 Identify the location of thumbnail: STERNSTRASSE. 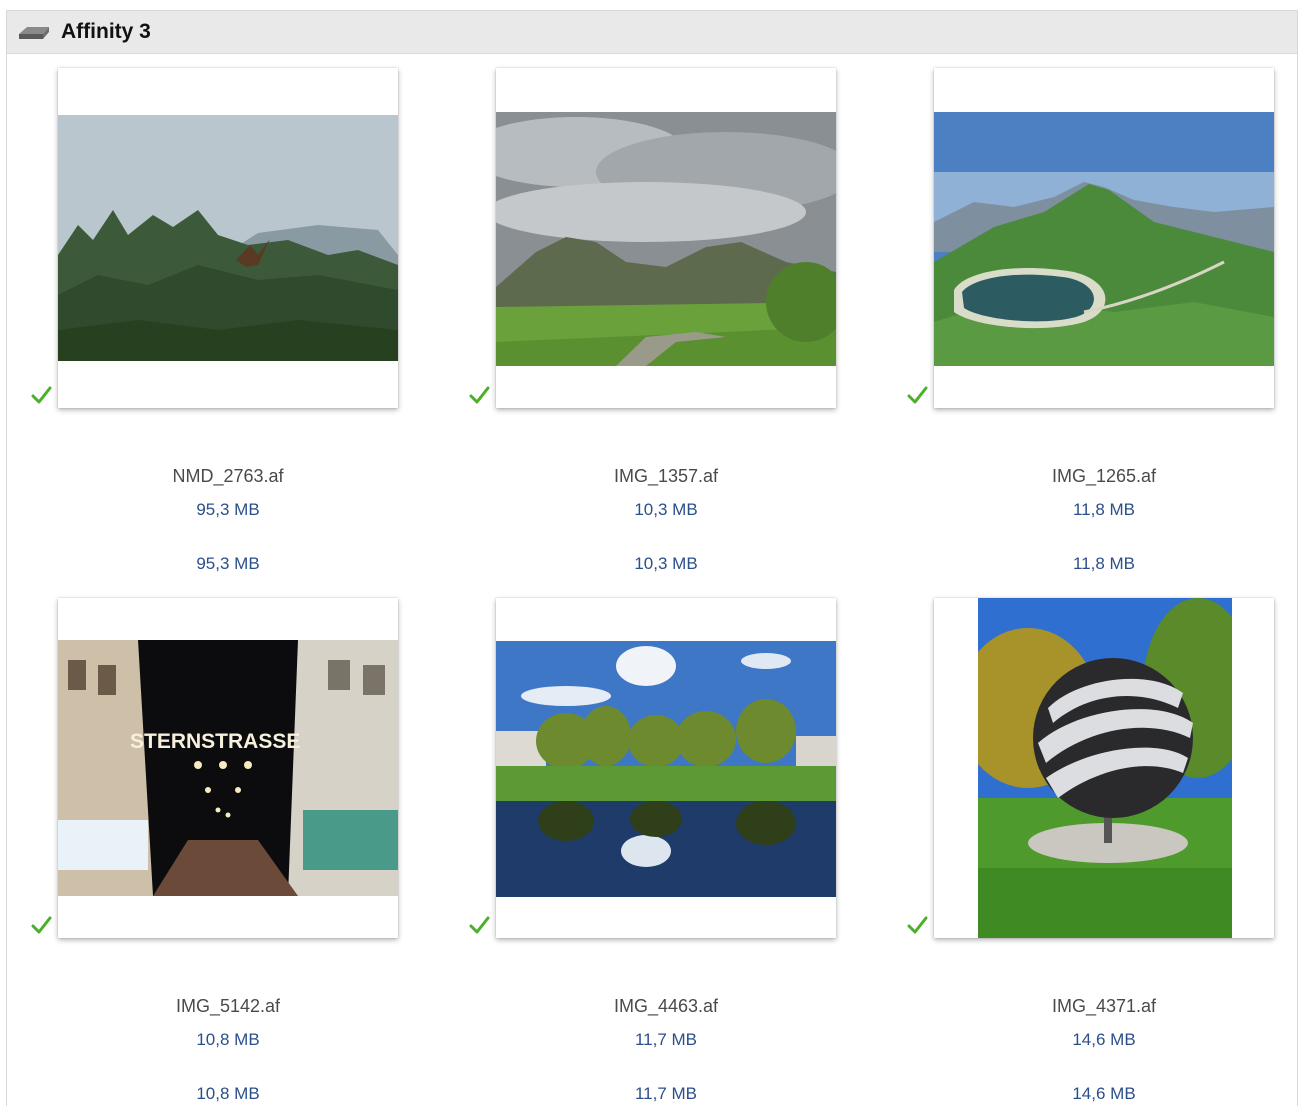
(228, 768).